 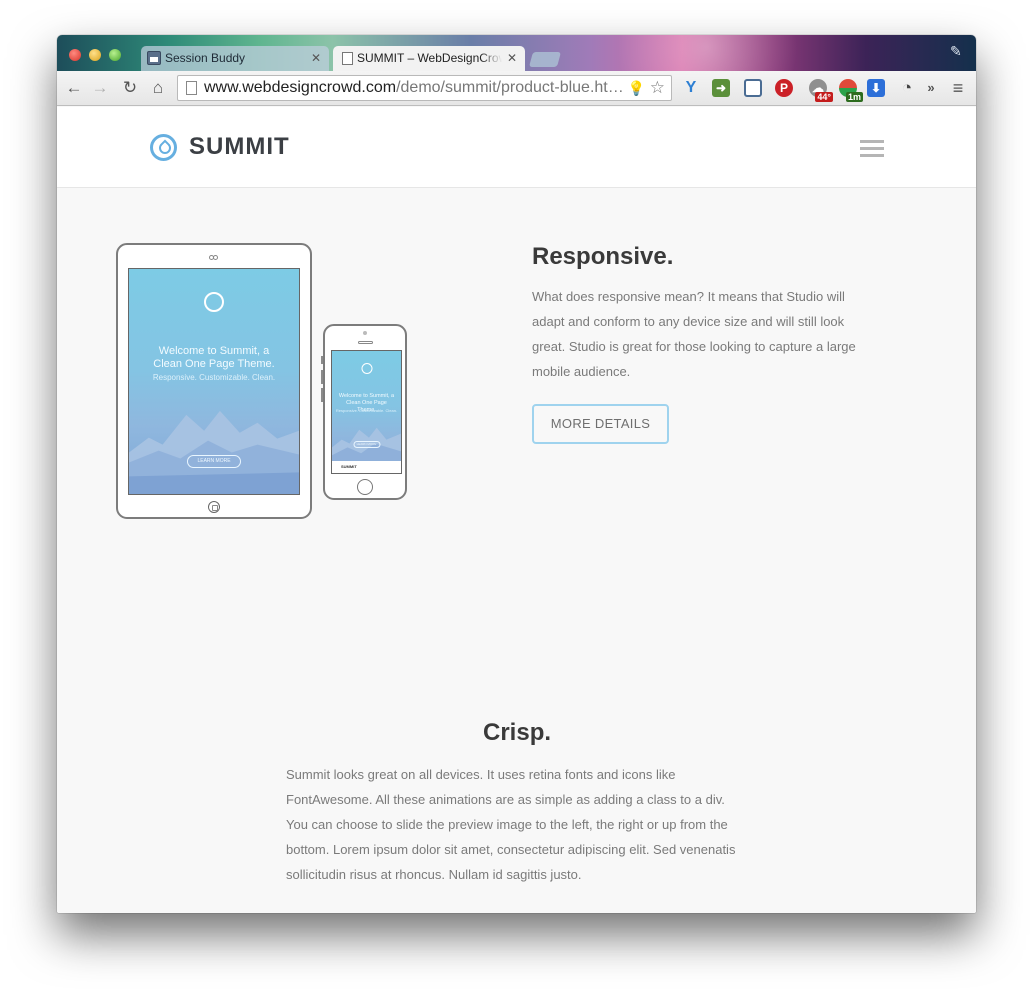 I want to click on new-tab-button, so click(x=545, y=59).